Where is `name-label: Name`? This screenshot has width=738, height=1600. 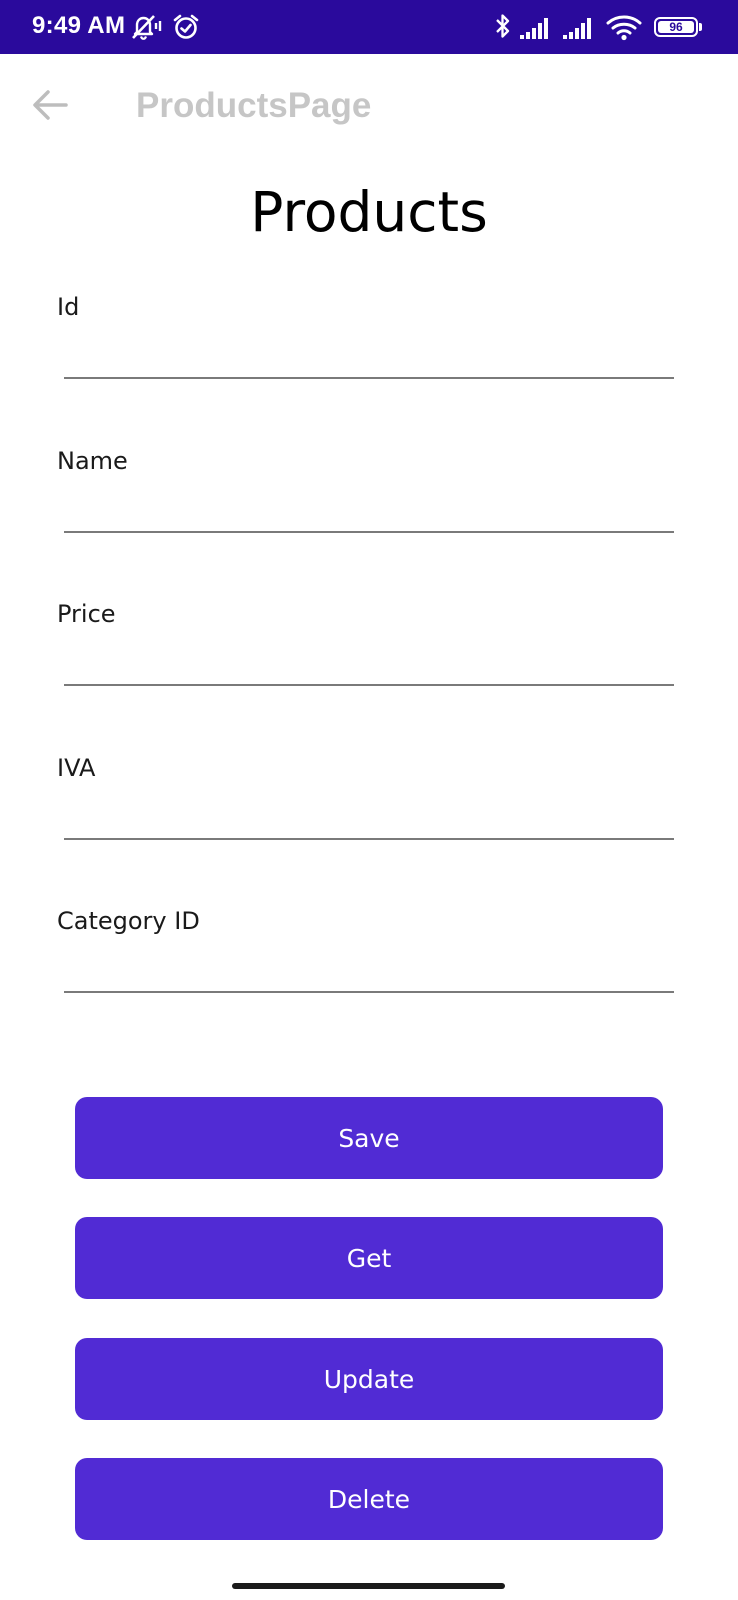 name-label: Name is located at coordinates (92, 461).